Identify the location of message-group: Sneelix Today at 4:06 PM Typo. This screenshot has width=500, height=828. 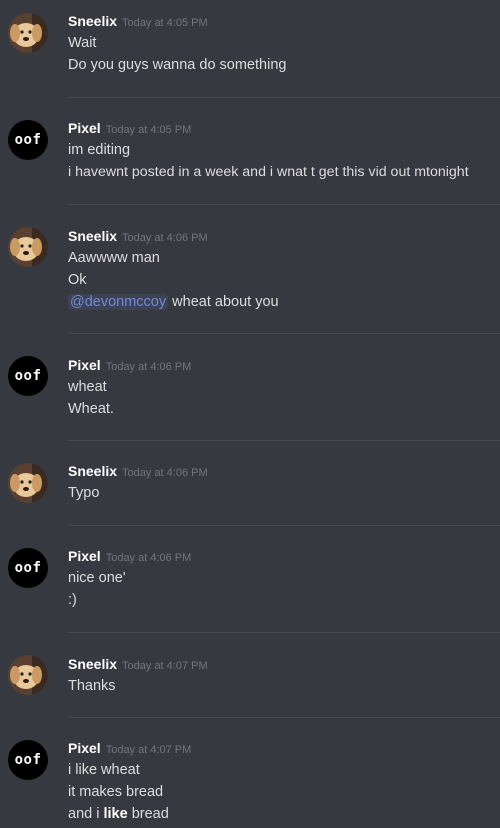
(250, 483).